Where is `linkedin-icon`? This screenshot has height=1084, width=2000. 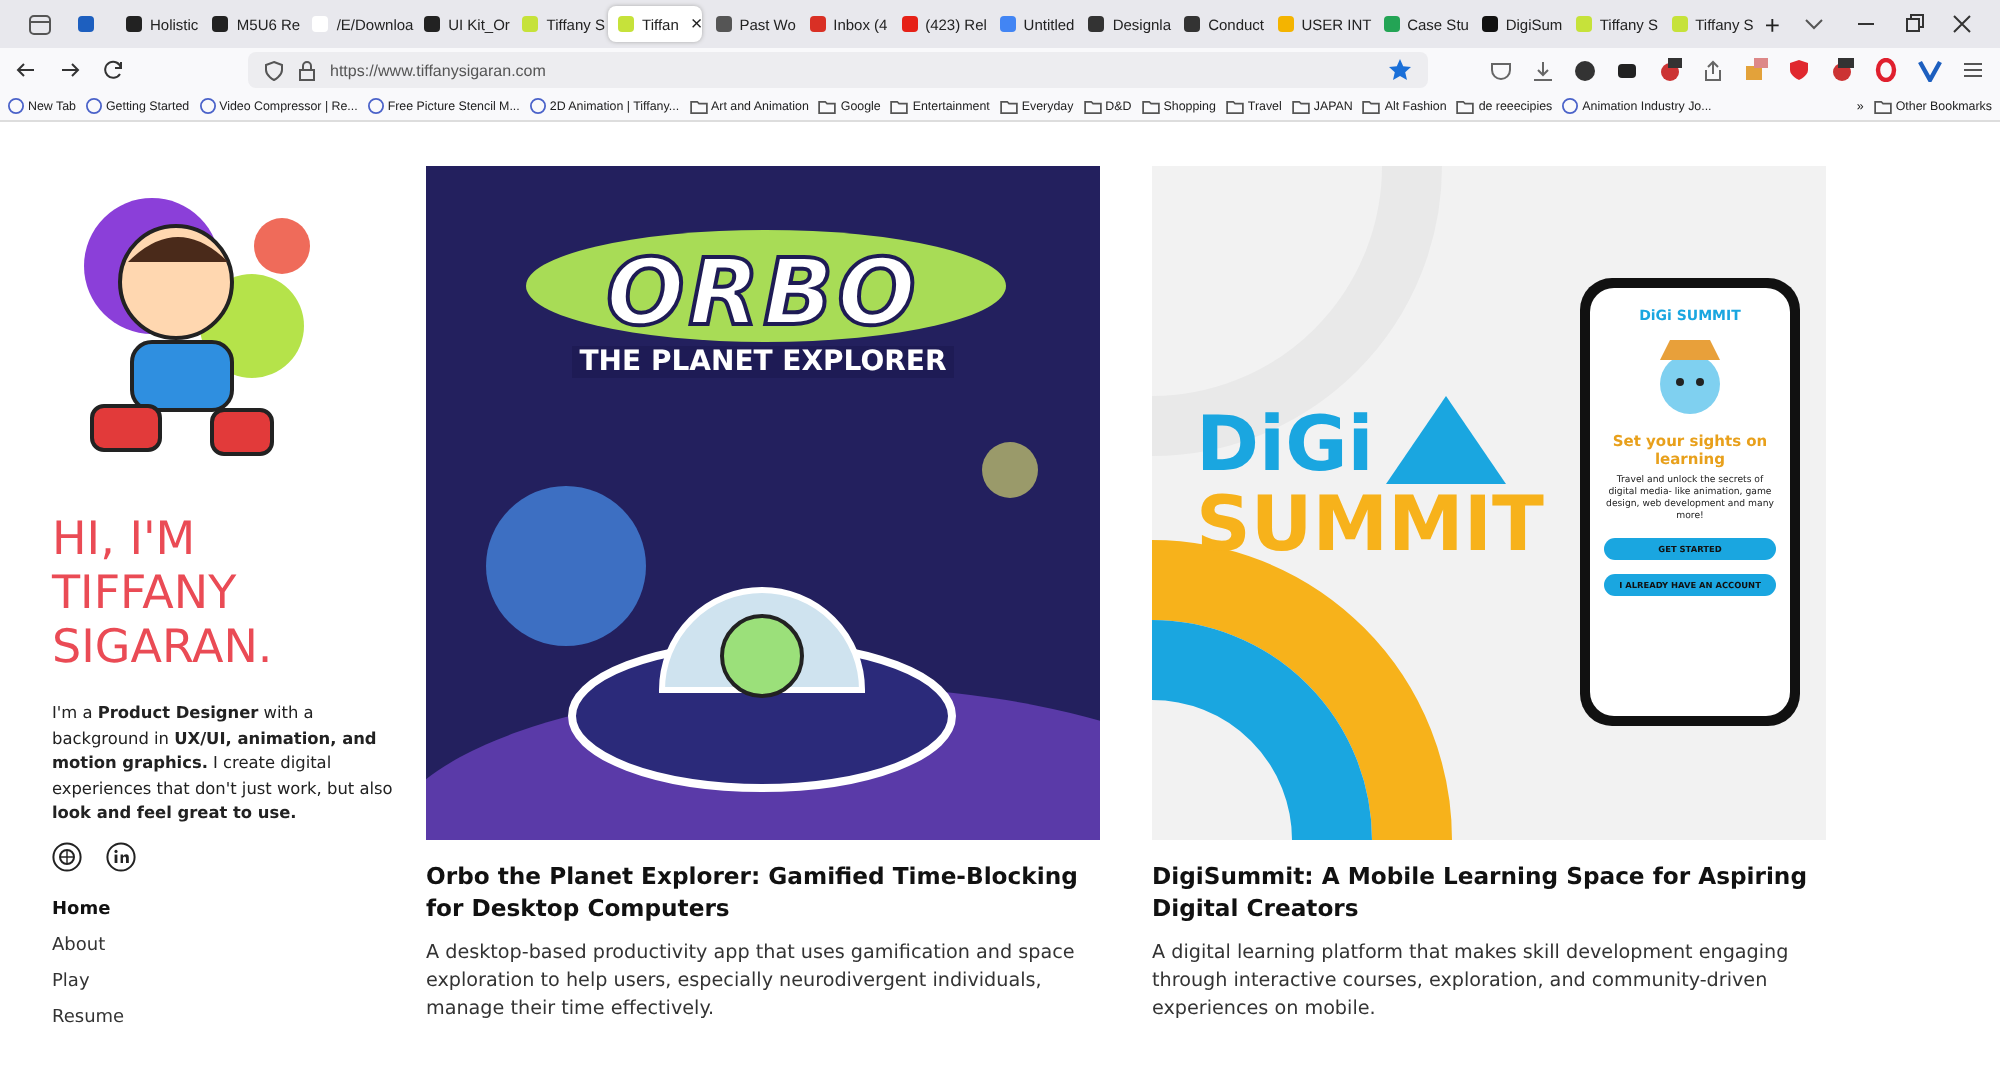
linkedin-icon is located at coordinates (121, 856).